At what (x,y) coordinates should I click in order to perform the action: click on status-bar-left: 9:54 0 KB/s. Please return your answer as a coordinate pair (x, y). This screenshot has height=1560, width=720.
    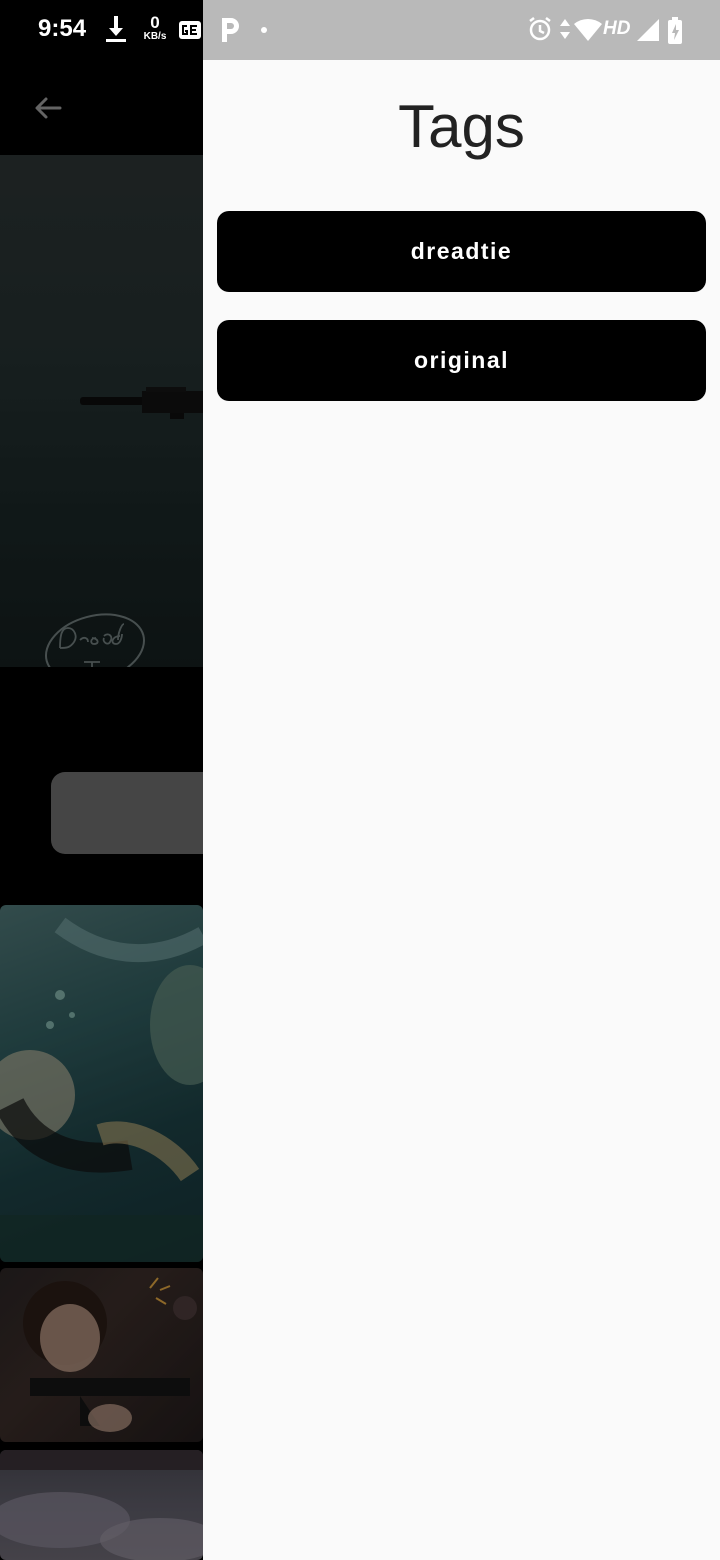
    Looking at the image, I should click on (101, 30).